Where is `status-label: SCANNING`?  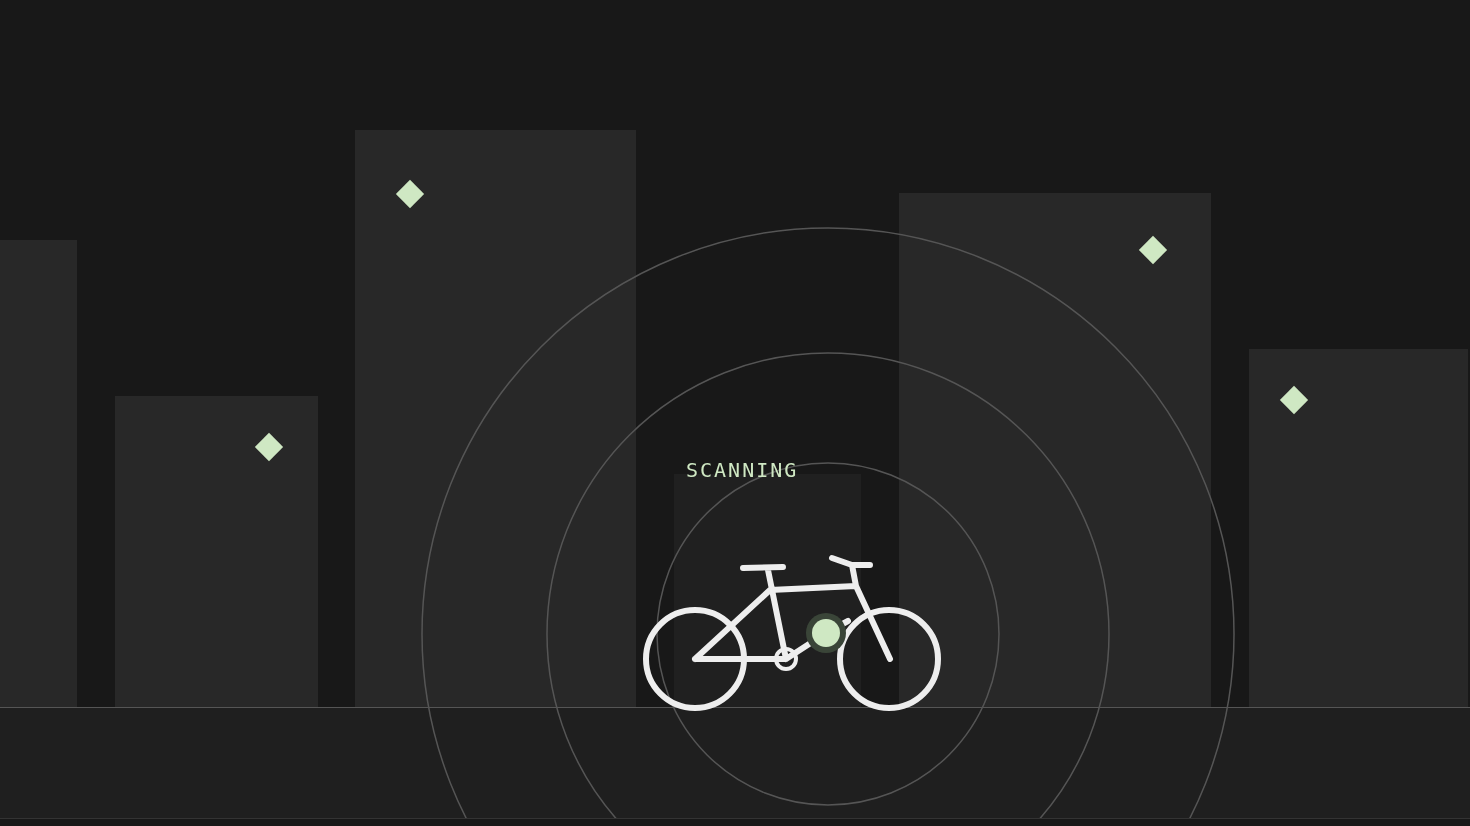
status-label: SCANNING is located at coordinates (742, 470).